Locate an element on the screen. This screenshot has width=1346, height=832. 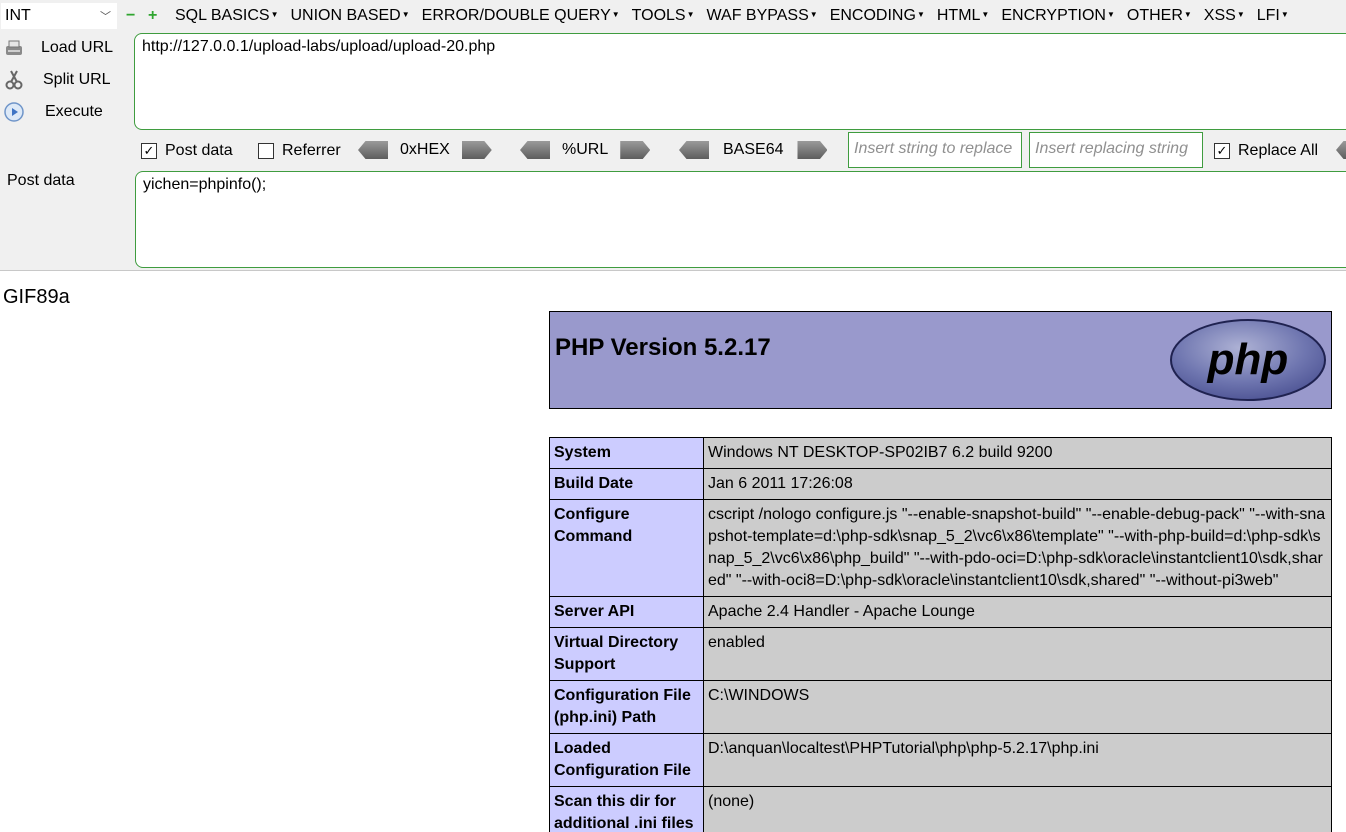
load-url-label: Load URL is located at coordinates (77, 47).